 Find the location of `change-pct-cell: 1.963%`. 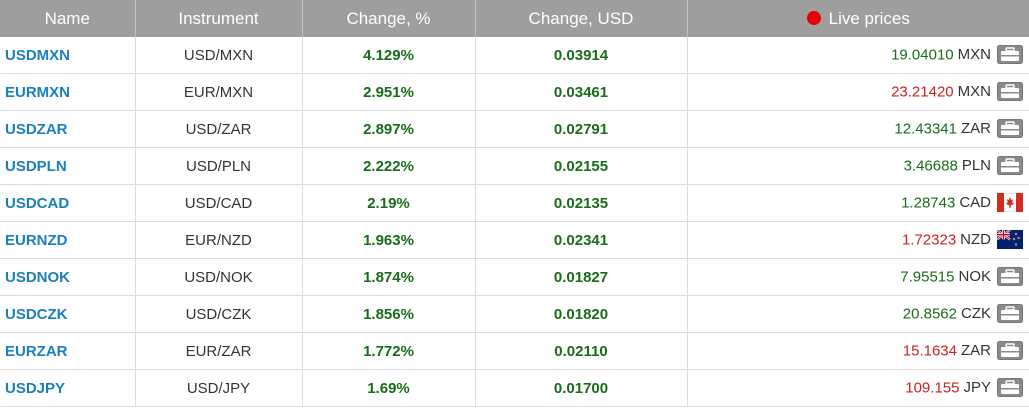

change-pct-cell: 1.963% is located at coordinates (389, 240).